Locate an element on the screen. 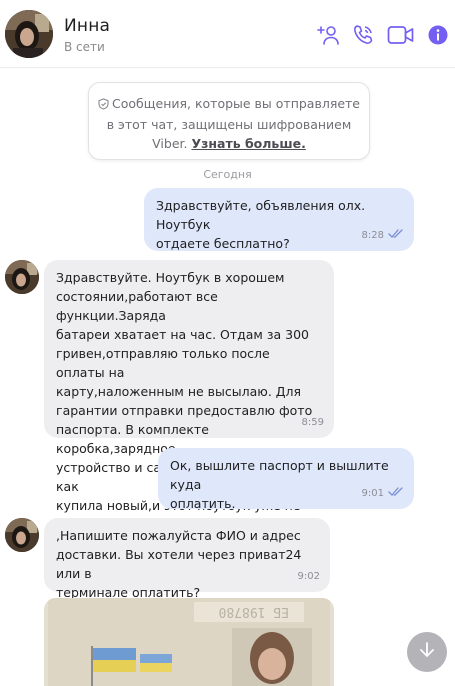 Image resolution: width=455 pixels, height=686 pixels. contact-status: В сети is located at coordinates (84, 47).